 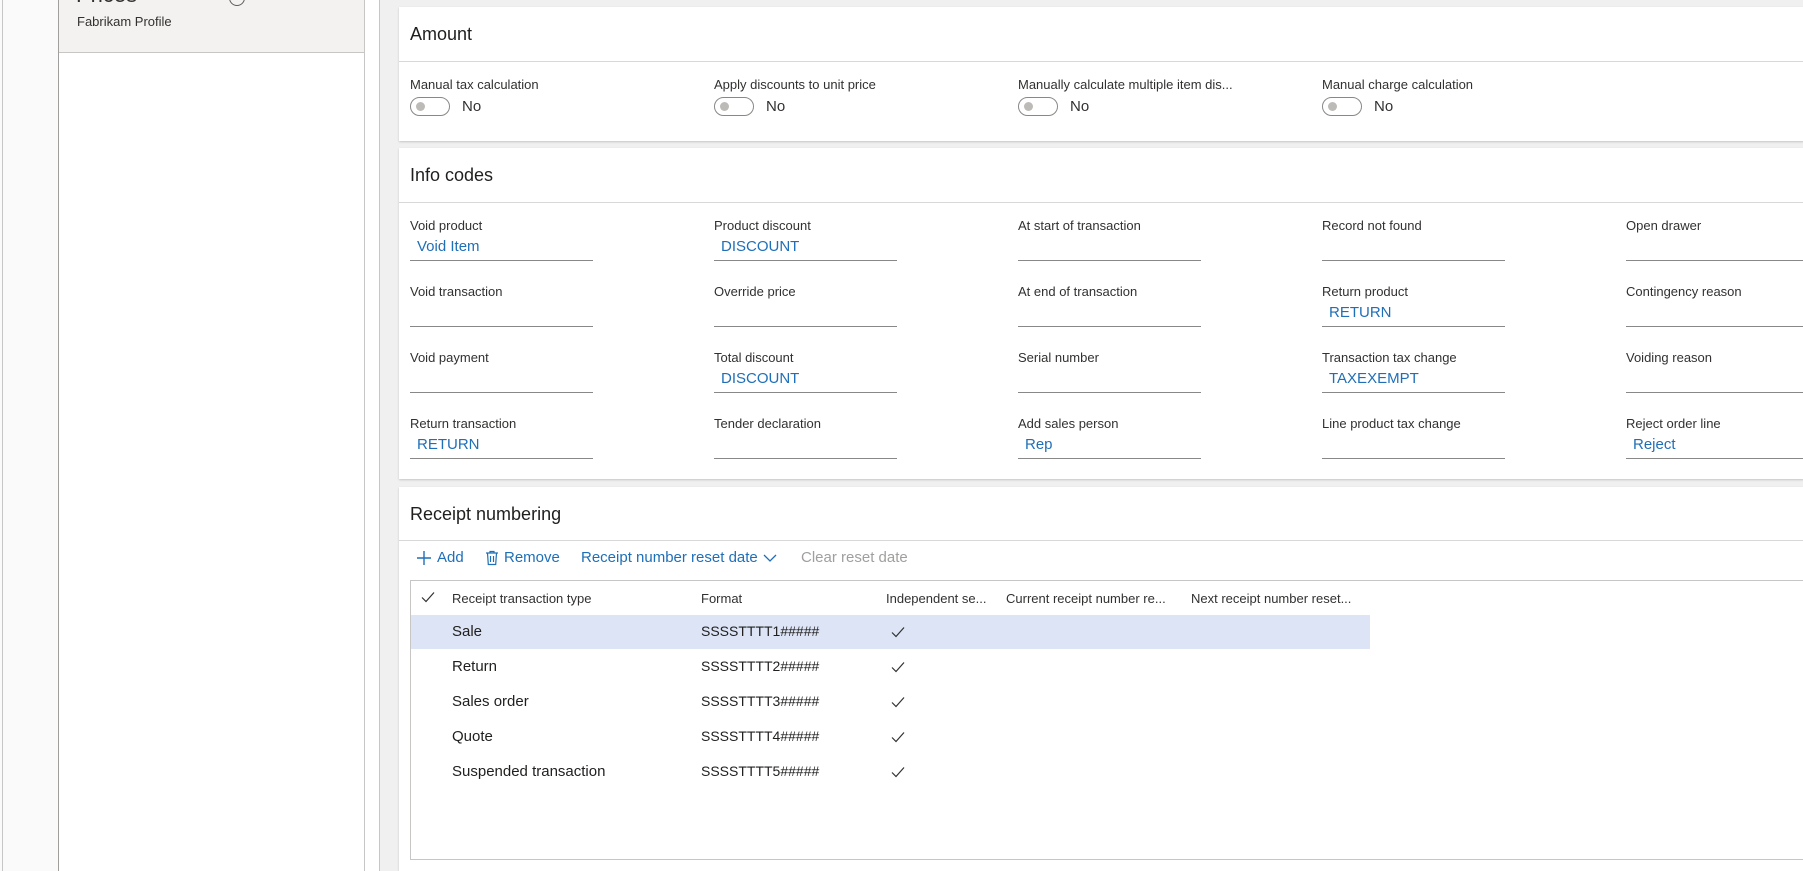 What do you see at coordinates (1360, 312) in the screenshot?
I see `return-product-value: RETURN` at bounding box center [1360, 312].